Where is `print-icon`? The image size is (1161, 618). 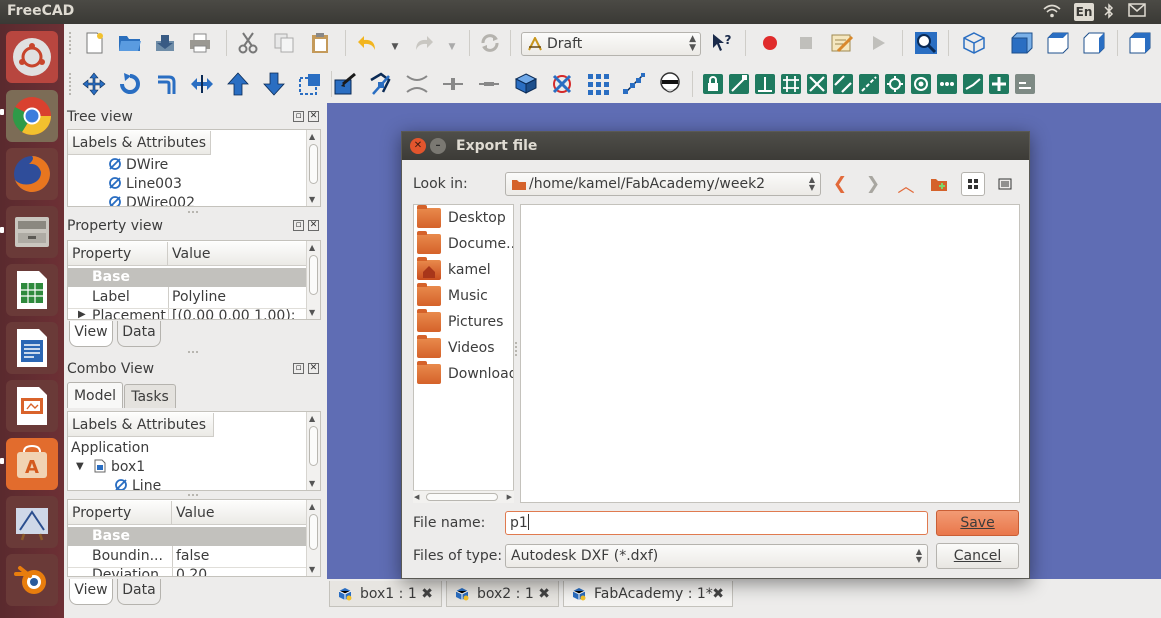 print-icon is located at coordinates (200, 43).